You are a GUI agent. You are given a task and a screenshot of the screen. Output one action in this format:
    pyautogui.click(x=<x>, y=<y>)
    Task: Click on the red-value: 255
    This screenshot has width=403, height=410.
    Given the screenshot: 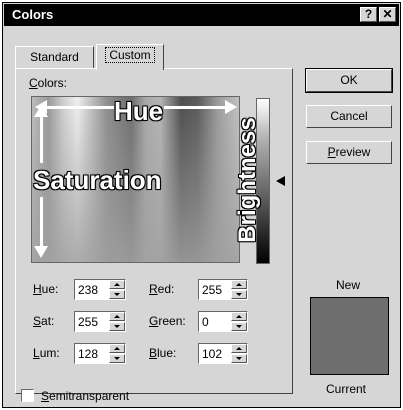 What is the action you would take?
    pyautogui.click(x=212, y=290)
    